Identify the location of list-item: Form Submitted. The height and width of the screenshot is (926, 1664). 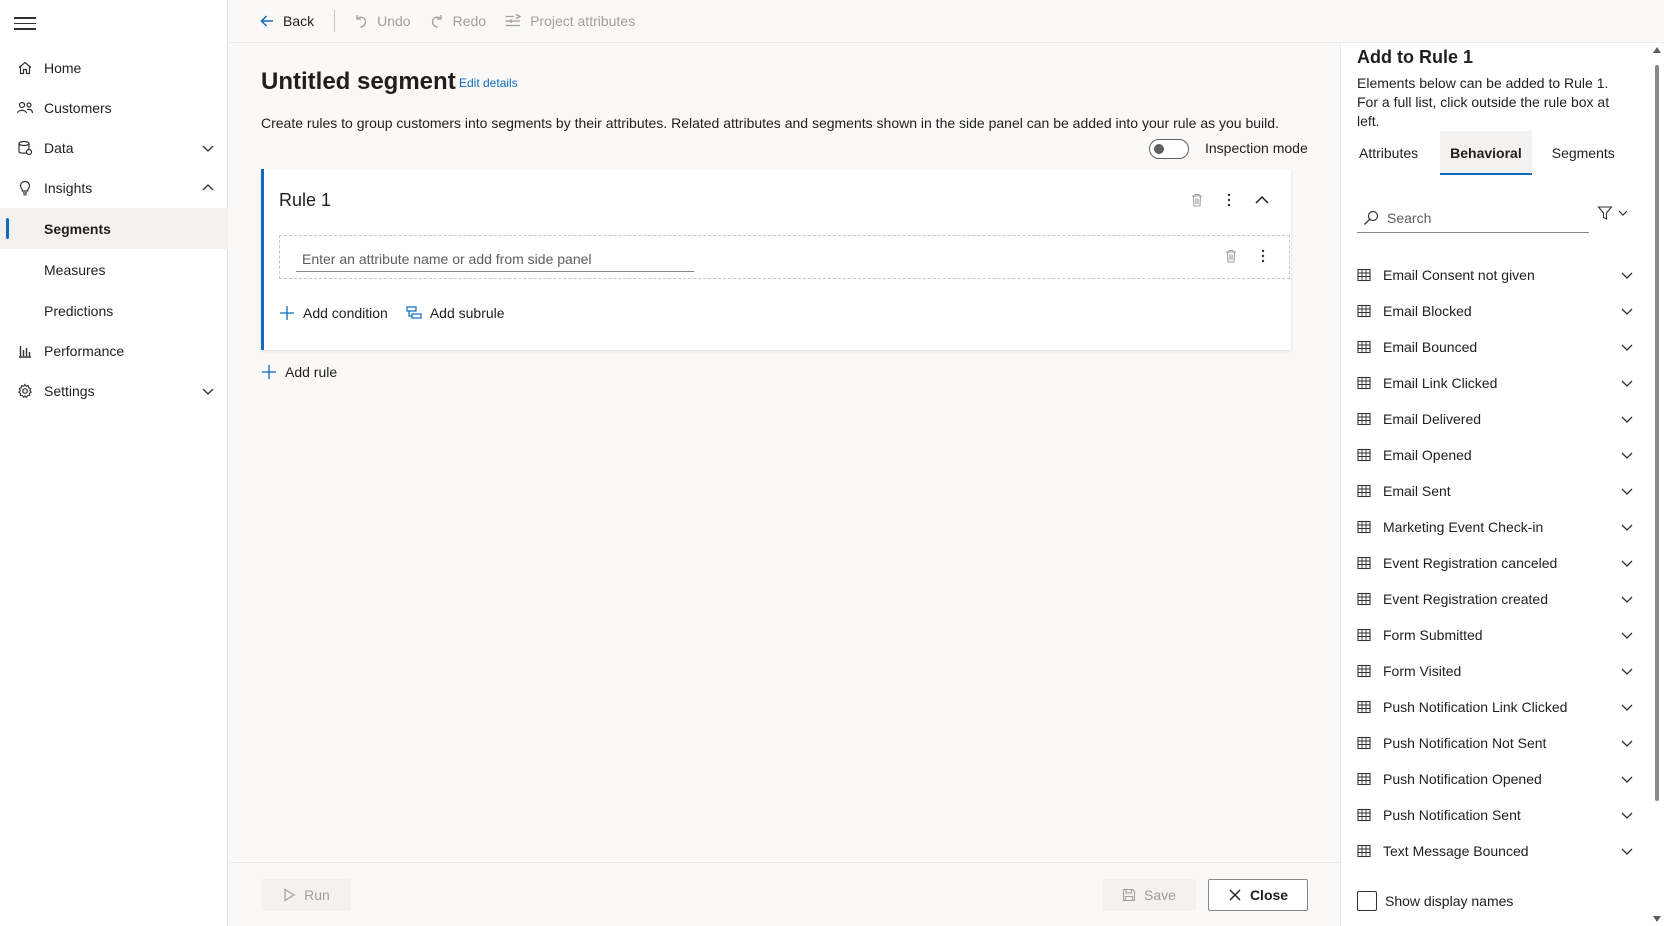
(1496, 635).